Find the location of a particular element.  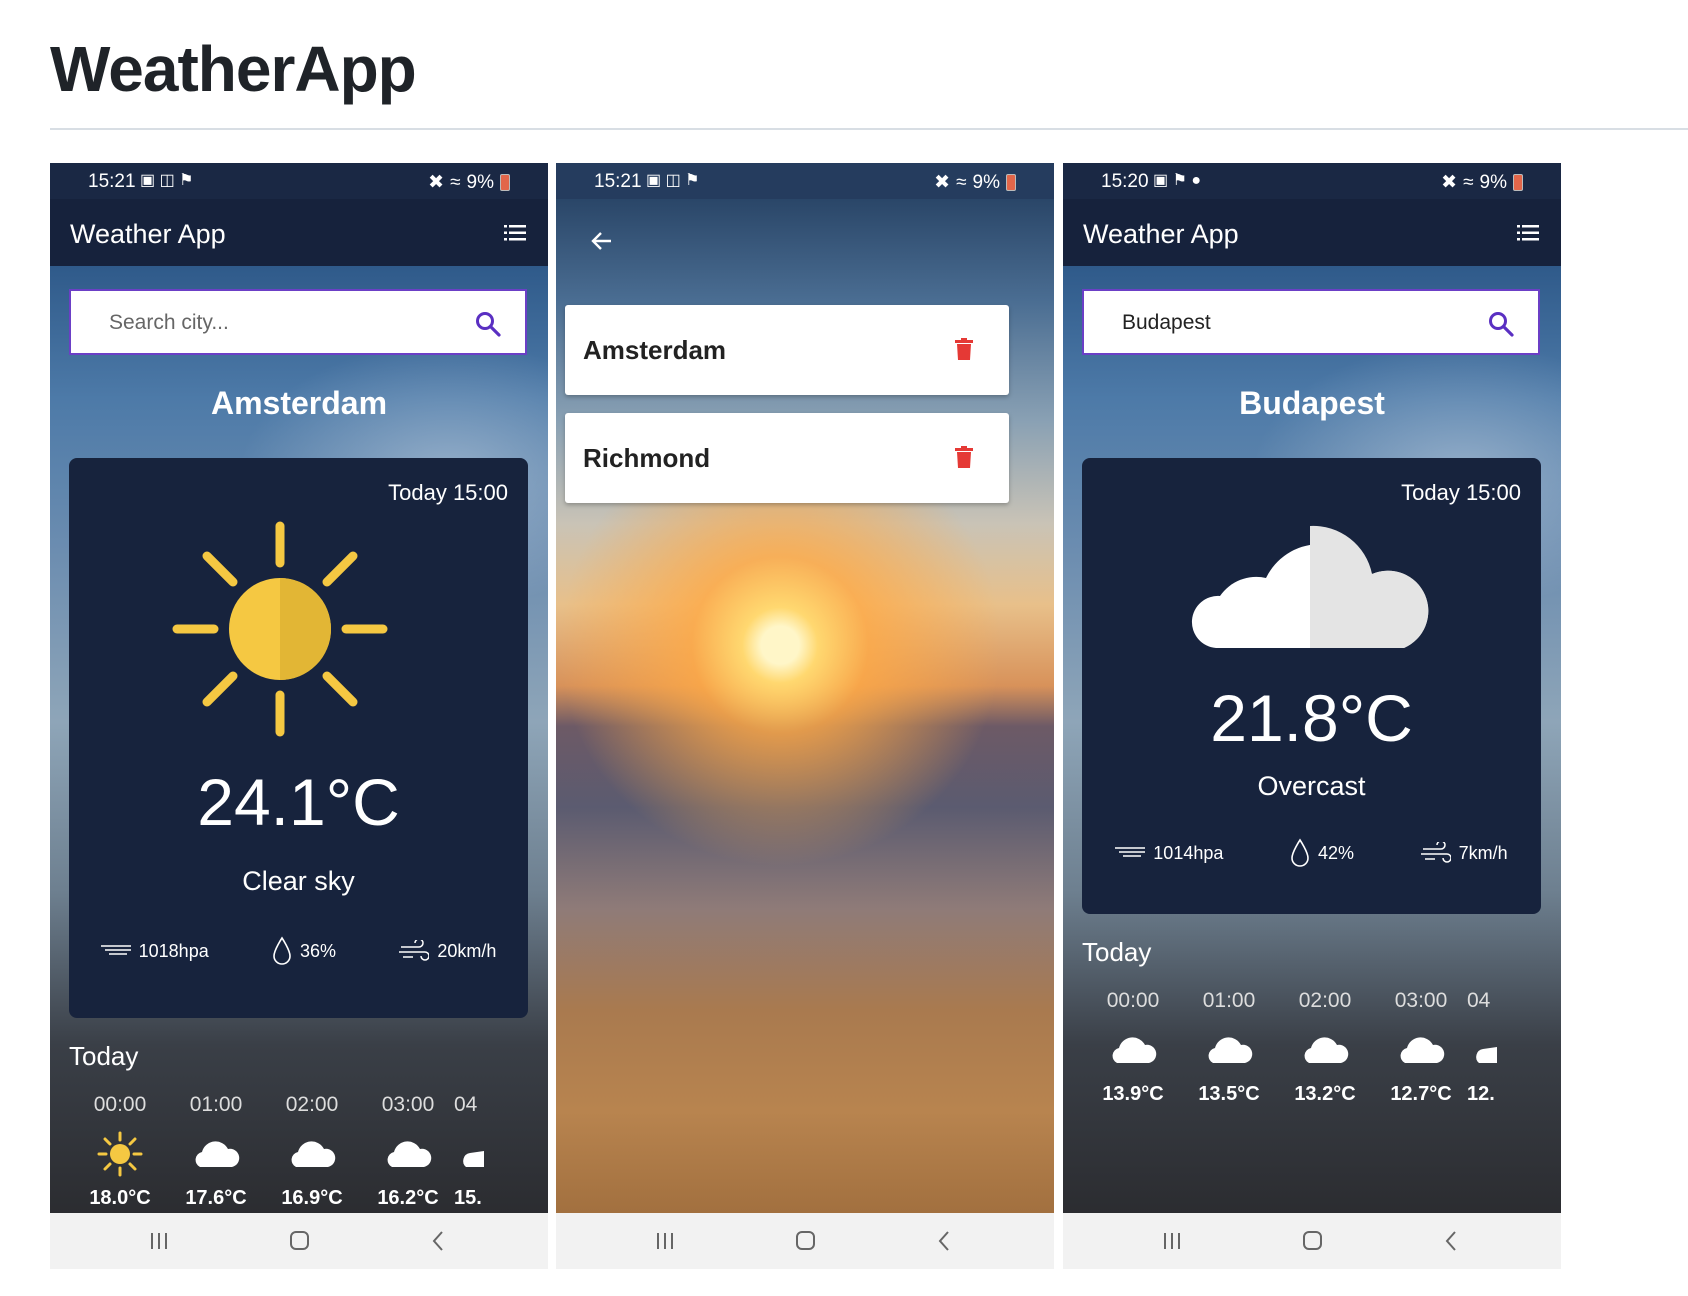

wind-stat: 7km/h is located at coordinates (1464, 853).